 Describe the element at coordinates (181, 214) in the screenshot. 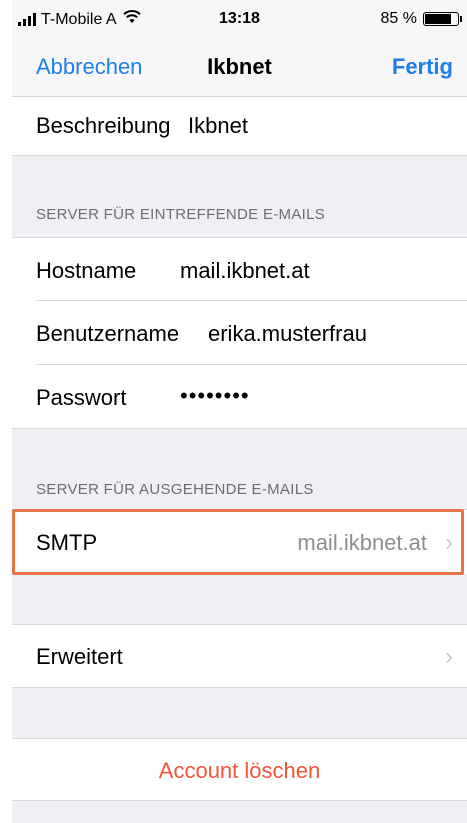

I see `incoming-section-header: SERVER FÜR EINTREFFENDE E-MAILS` at that location.